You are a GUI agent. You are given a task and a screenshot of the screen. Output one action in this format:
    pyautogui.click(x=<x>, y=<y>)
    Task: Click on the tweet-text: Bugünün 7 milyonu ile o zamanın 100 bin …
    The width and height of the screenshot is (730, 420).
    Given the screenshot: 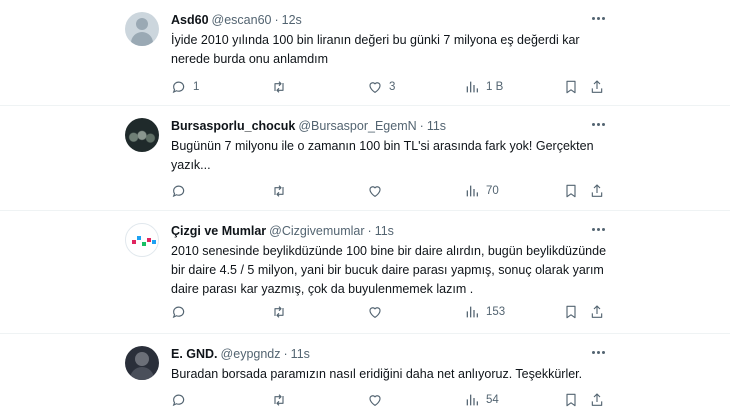 What is the action you would take?
    pyautogui.click(x=382, y=155)
    